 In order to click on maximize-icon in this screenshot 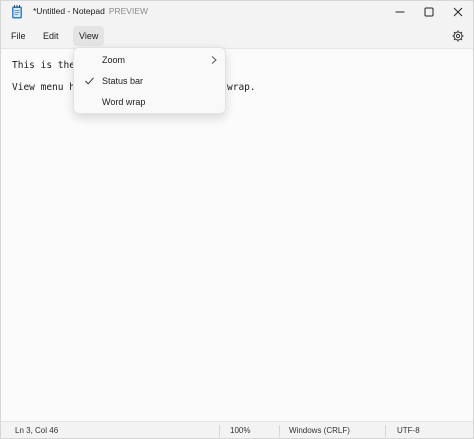, I will do `click(429, 12)`.